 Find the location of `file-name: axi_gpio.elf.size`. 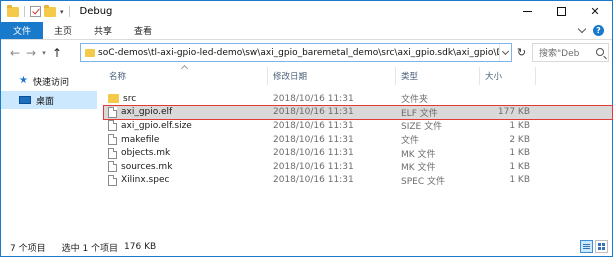

file-name: axi_gpio.elf.size is located at coordinates (156, 125).